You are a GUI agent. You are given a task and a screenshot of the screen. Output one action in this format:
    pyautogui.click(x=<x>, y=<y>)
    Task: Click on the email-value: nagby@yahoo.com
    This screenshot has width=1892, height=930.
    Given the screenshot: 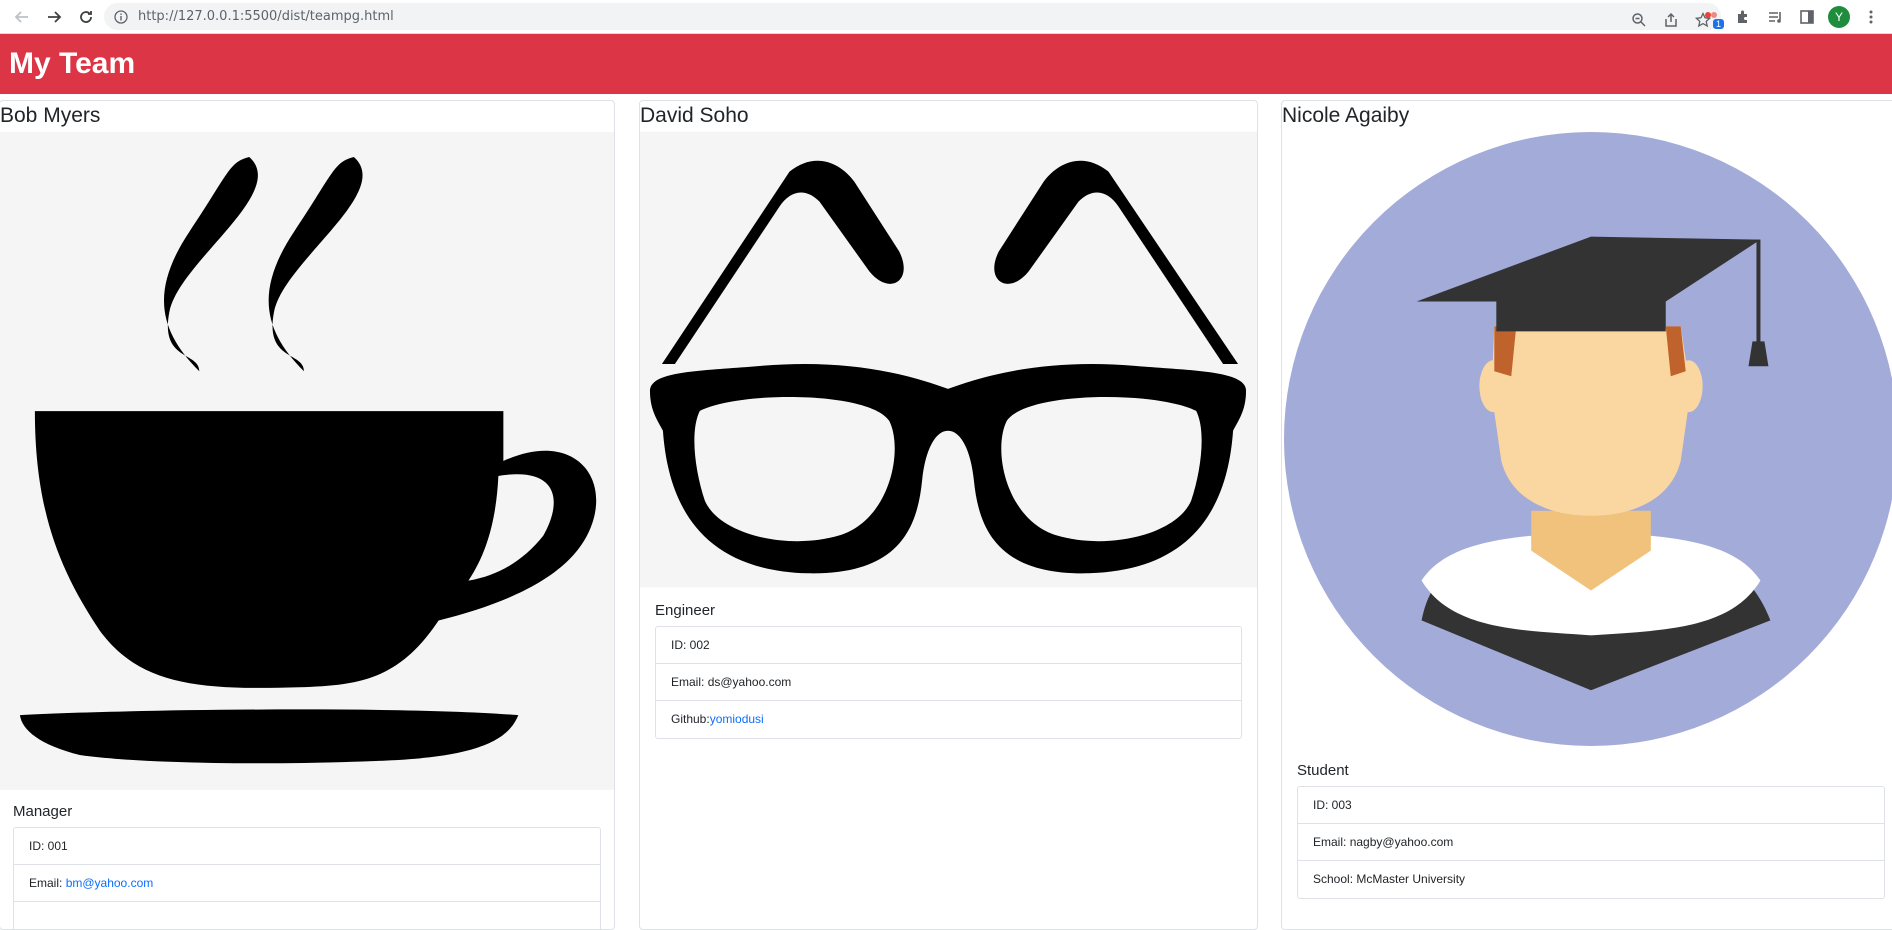 What is the action you would take?
    pyautogui.click(x=1401, y=842)
    